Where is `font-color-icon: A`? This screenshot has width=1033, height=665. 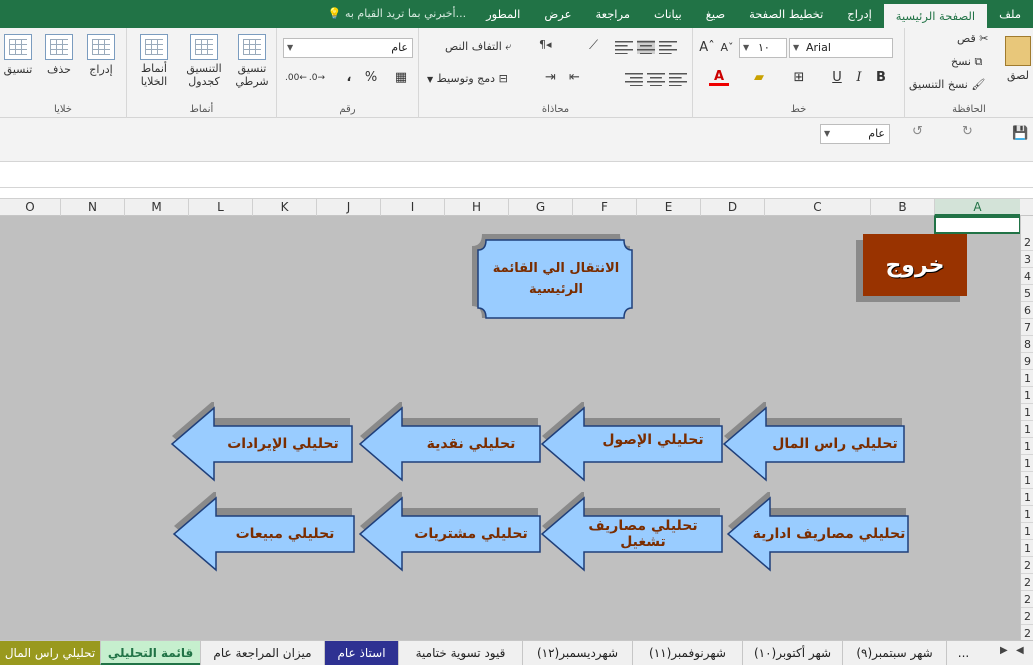
font-color-icon: A is located at coordinates (719, 77).